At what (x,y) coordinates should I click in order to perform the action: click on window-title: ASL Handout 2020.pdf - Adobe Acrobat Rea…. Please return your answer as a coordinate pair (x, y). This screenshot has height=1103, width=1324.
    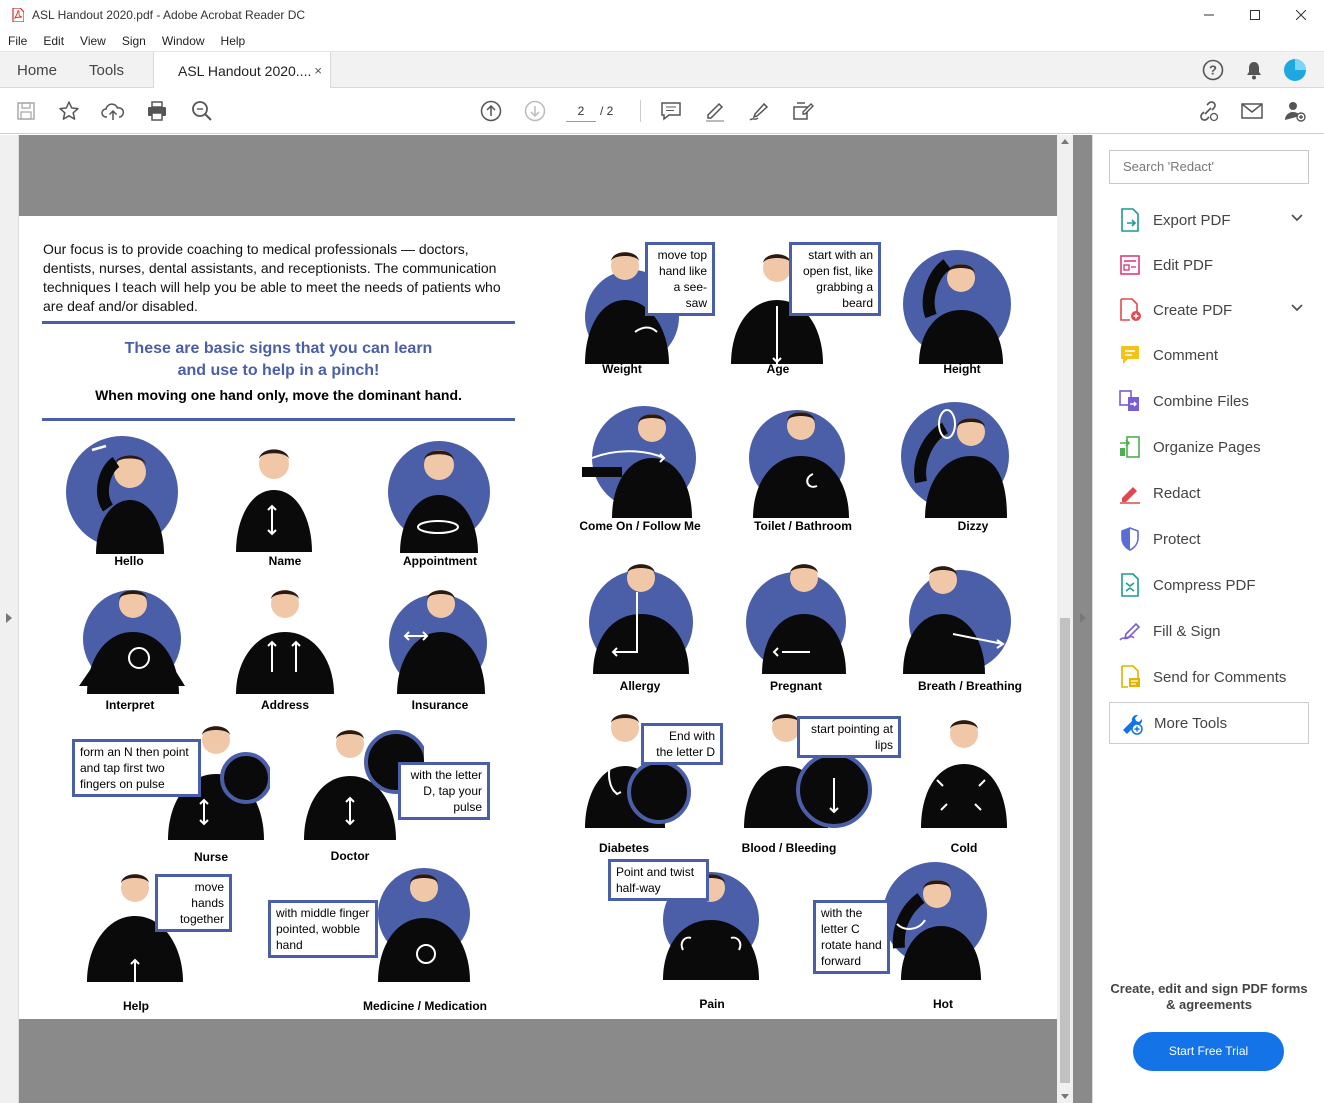
    Looking at the image, I should click on (169, 15).